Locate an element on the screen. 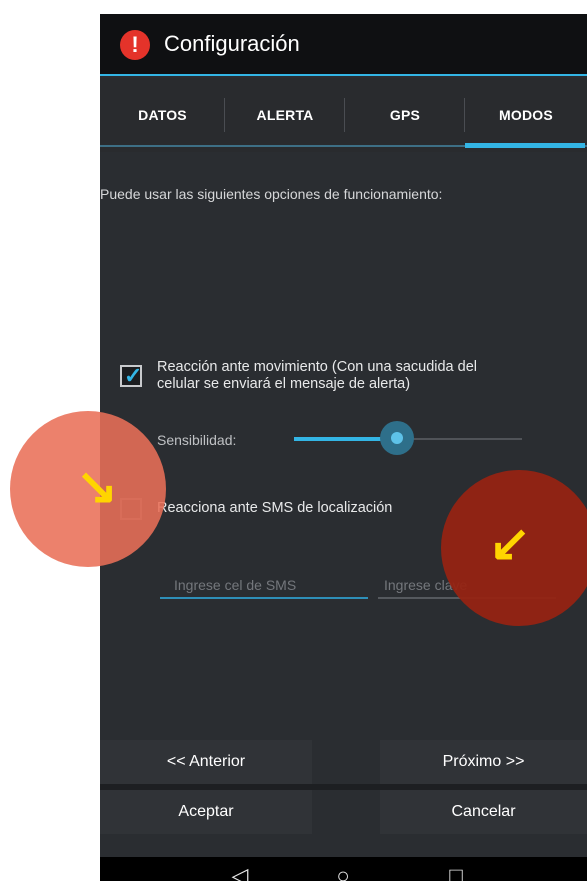 This screenshot has width=587, height=881. annotation-circle-right: ↙ is located at coordinates (514, 548).